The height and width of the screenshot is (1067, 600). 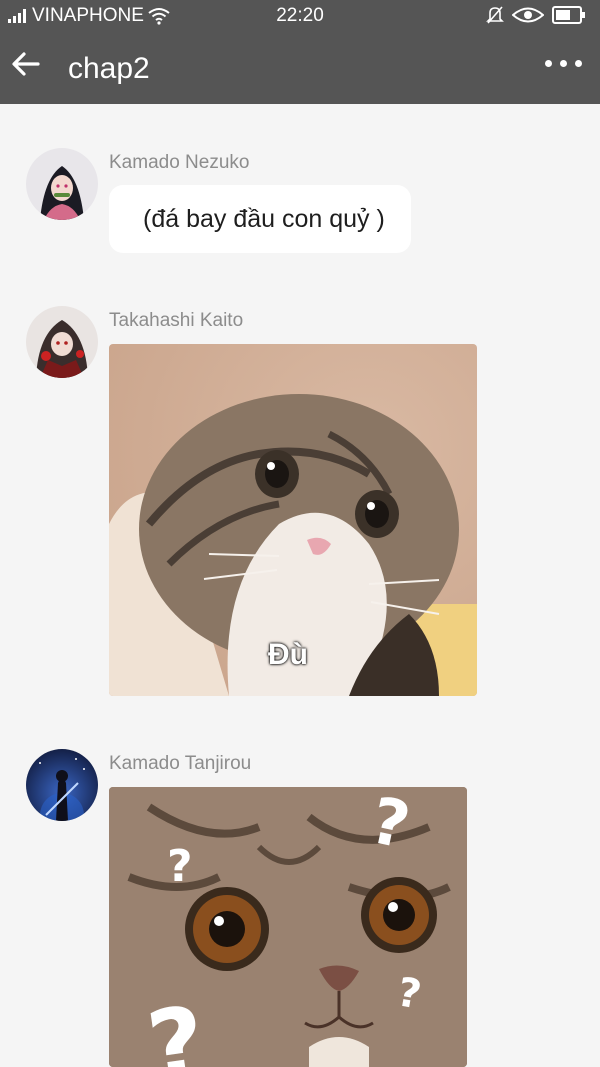 What do you see at coordinates (300, 16) in the screenshot?
I see `status-bar: VINAPHONE 22:20` at bounding box center [300, 16].